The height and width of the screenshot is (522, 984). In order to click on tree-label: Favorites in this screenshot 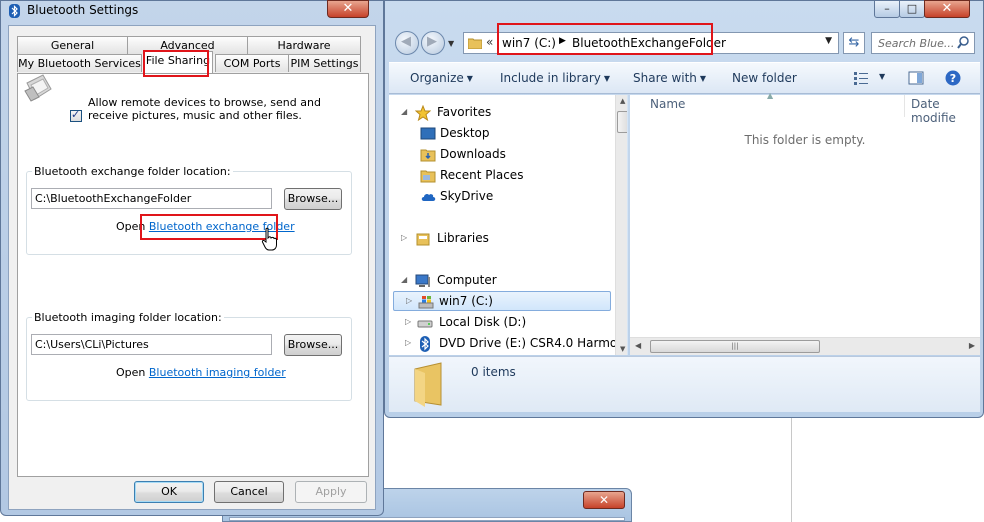, I will do `click(464, 112)`.